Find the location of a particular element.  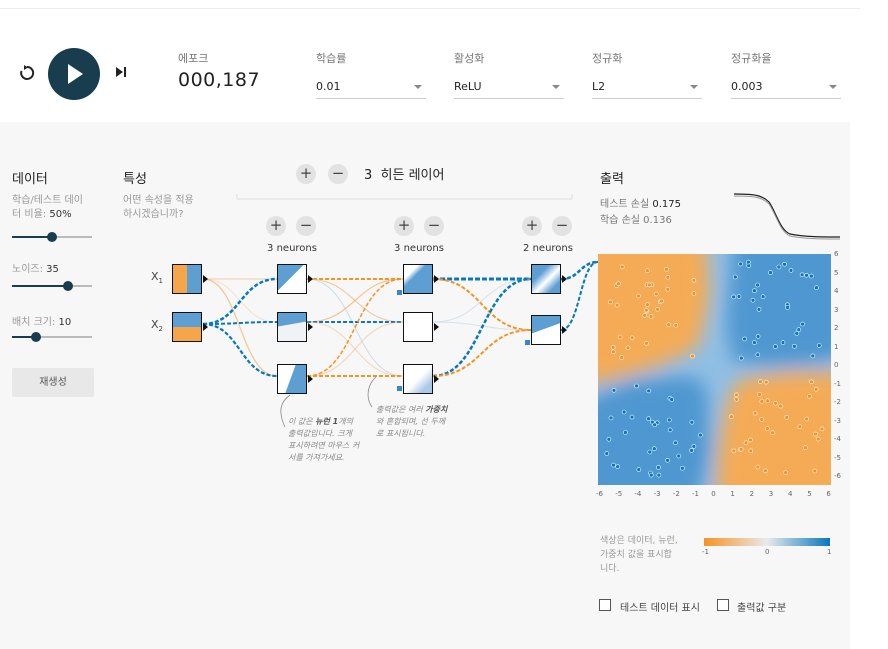

y-axis-tick: -6 is located at coordinates (837, 476).